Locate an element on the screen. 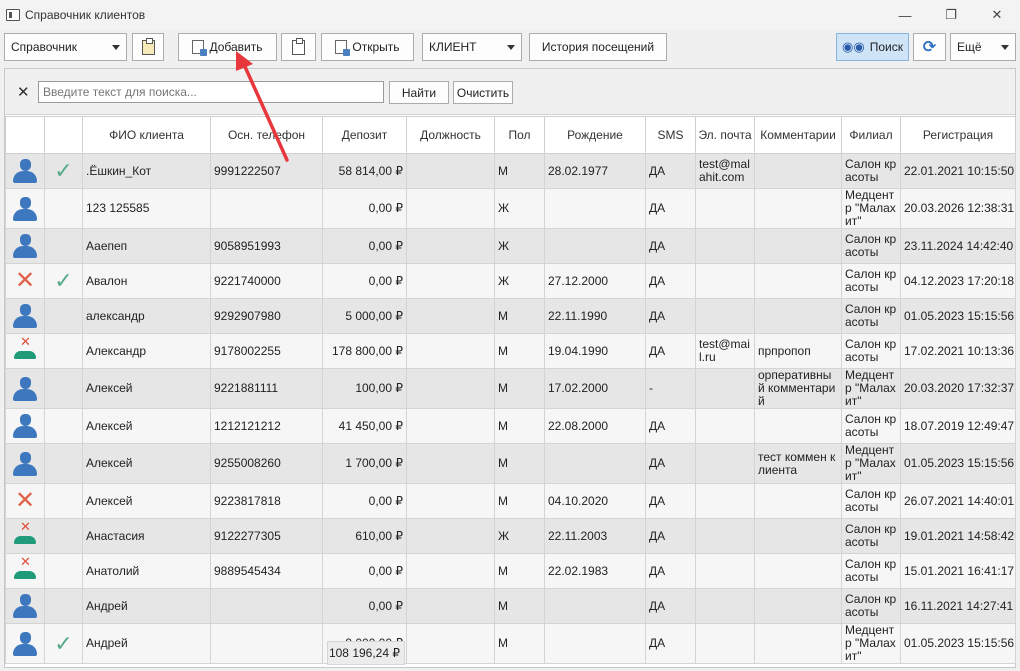 The height and width of the screenshot is (671, 1020). column-header-name: ФИО клиента is located at coordinates (146, 135).